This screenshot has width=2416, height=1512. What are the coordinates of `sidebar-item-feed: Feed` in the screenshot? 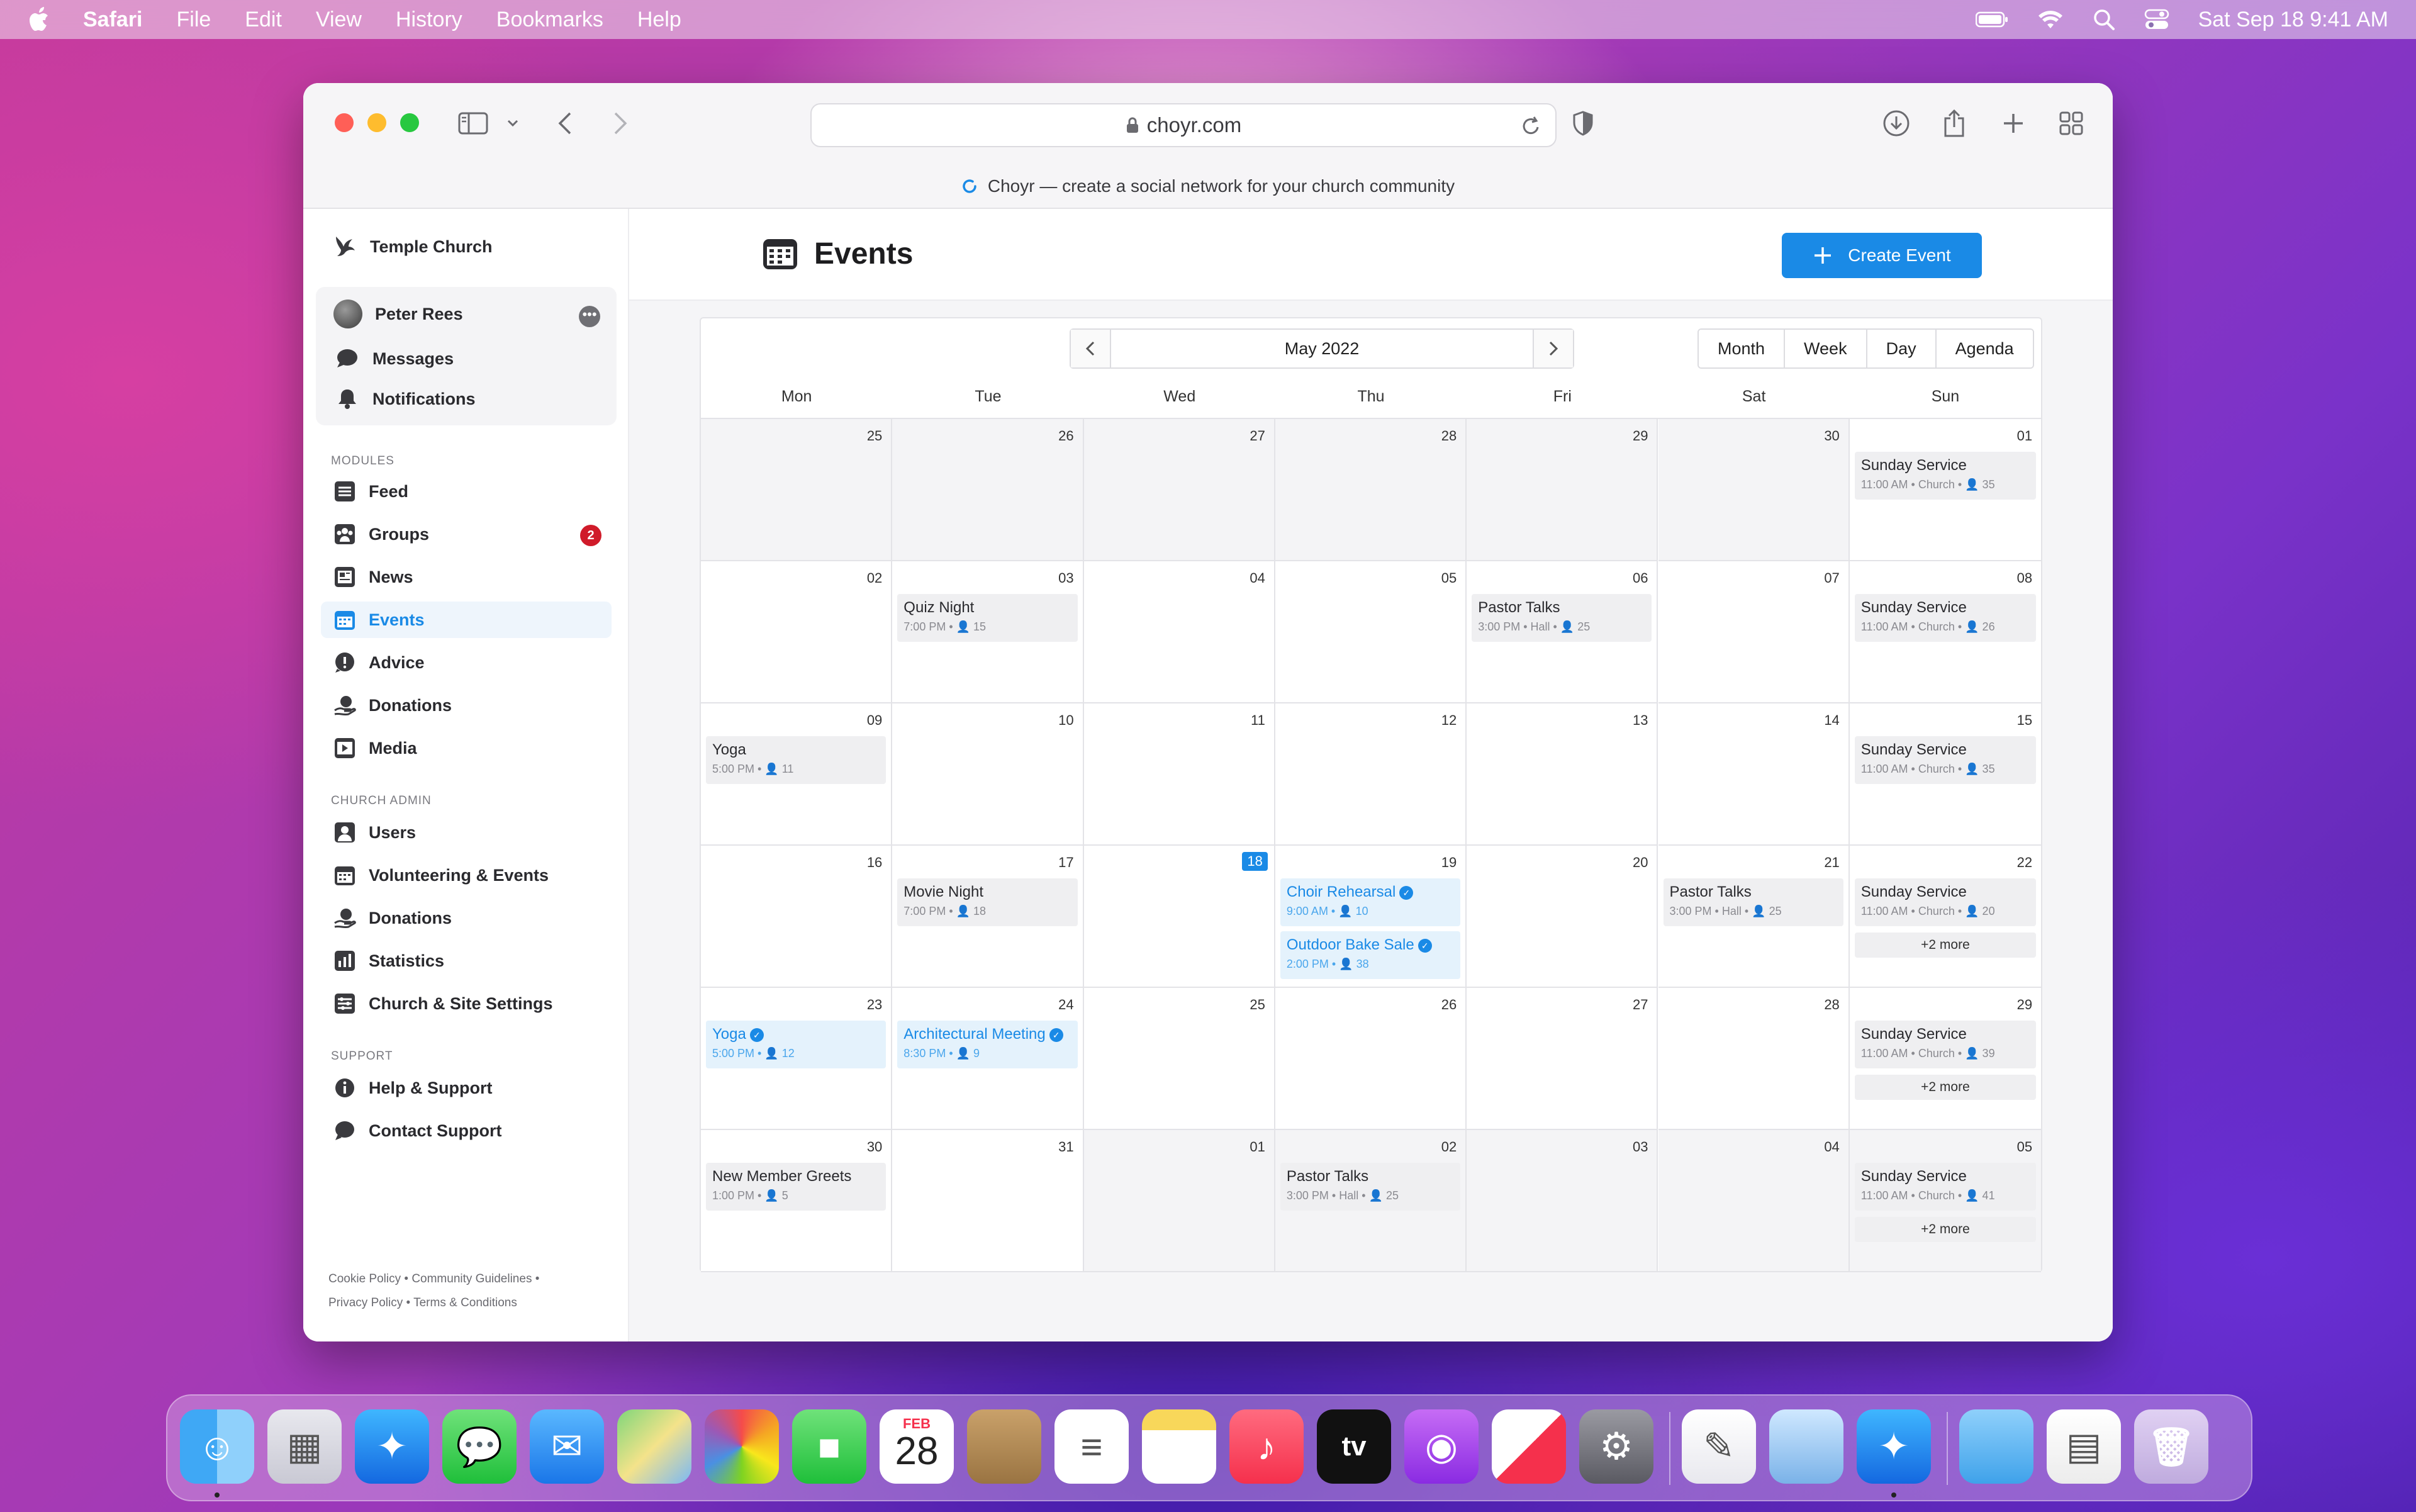 It's located at (466, 491).